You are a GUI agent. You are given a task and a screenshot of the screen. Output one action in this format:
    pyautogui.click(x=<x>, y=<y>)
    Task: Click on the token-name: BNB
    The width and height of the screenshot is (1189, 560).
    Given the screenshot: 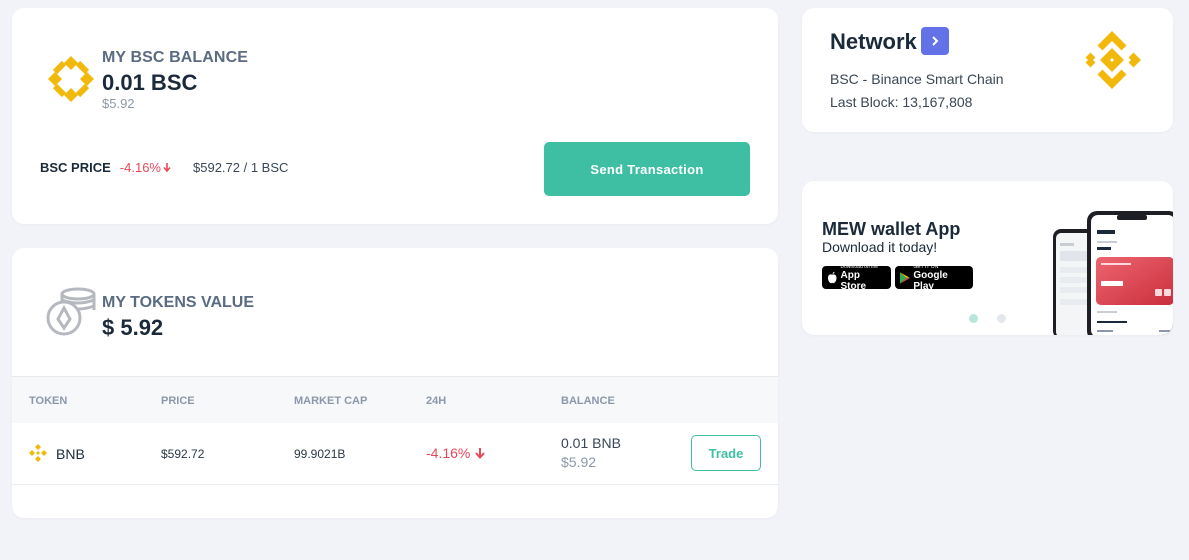 What is the action you would take?
    pyautogui.click(x=70, y=454)
    